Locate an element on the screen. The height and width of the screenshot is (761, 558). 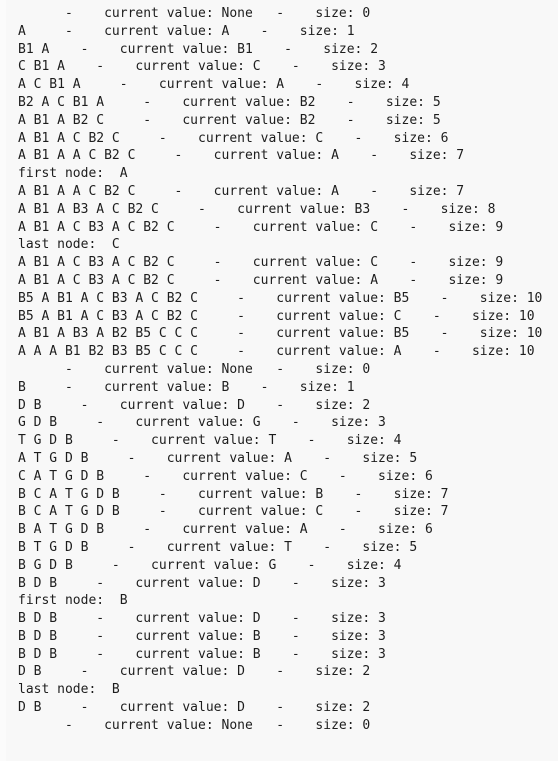
output-line: T G D B - current value: T - size: 4 is located at coordinates (210, 441).